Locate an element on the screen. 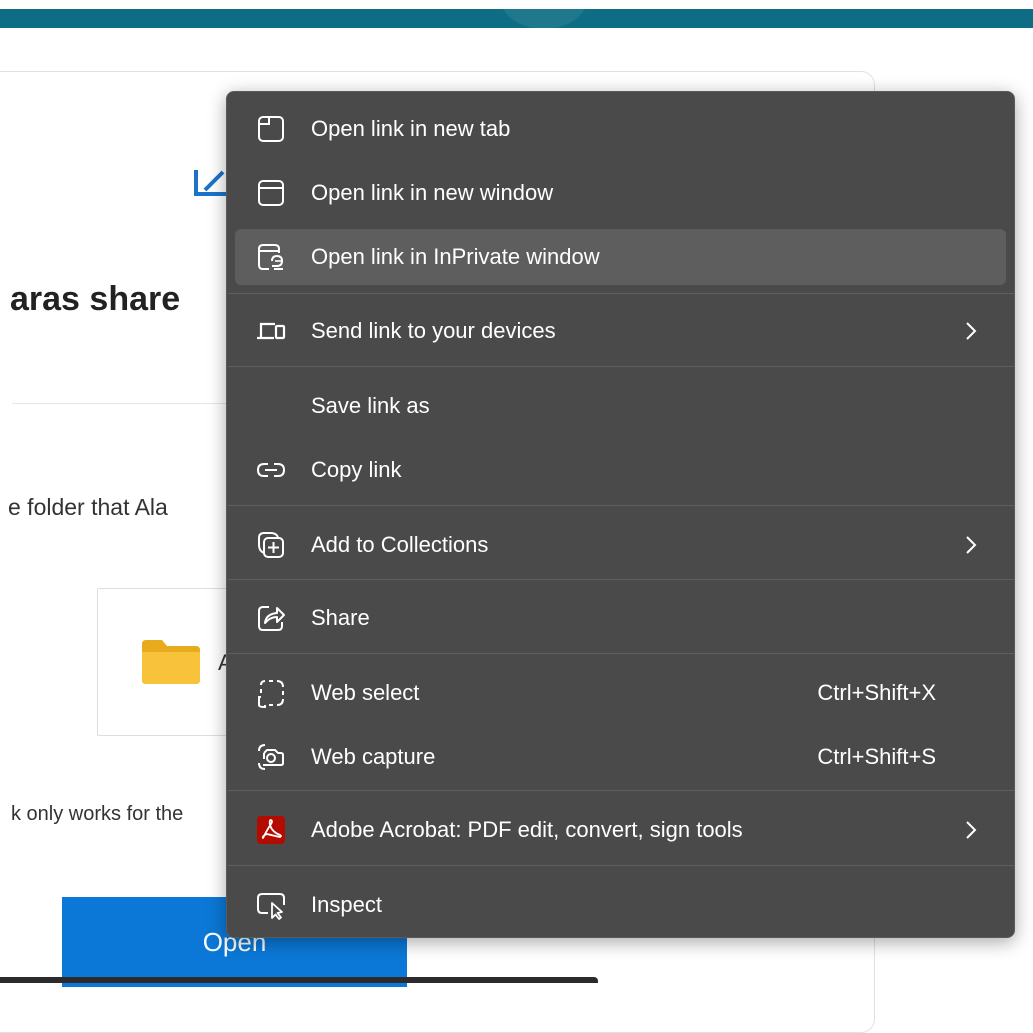 This screenshot has width=1033, height=1033. status-bar is located at coordinates (299, 980).